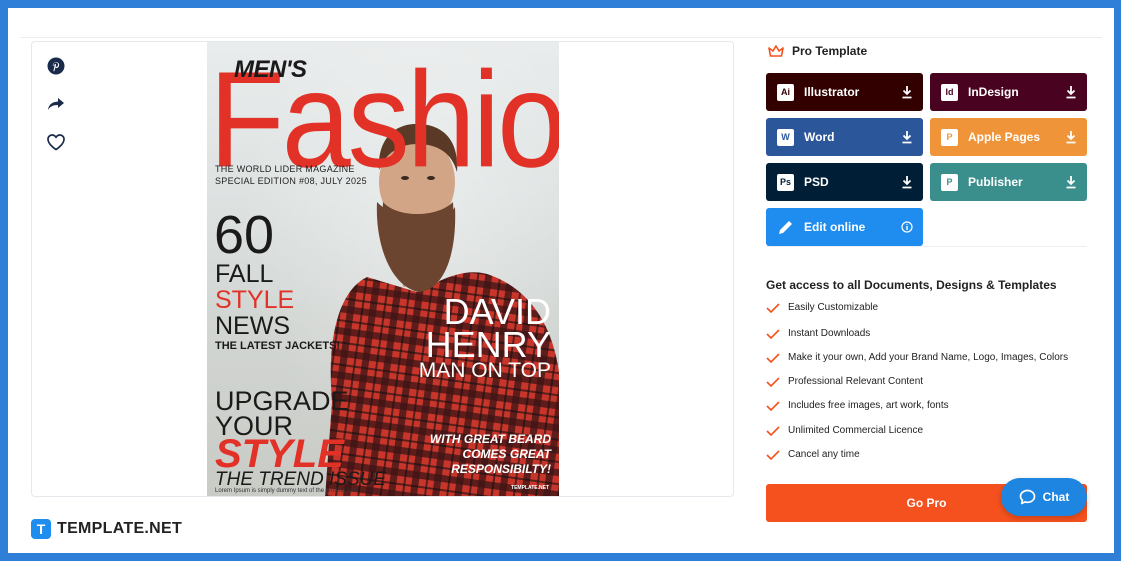 The height and width of the screenshot is (561, 1121). I want to click on feature-text: Unlimited Commercial Licence, so click(856, 430).